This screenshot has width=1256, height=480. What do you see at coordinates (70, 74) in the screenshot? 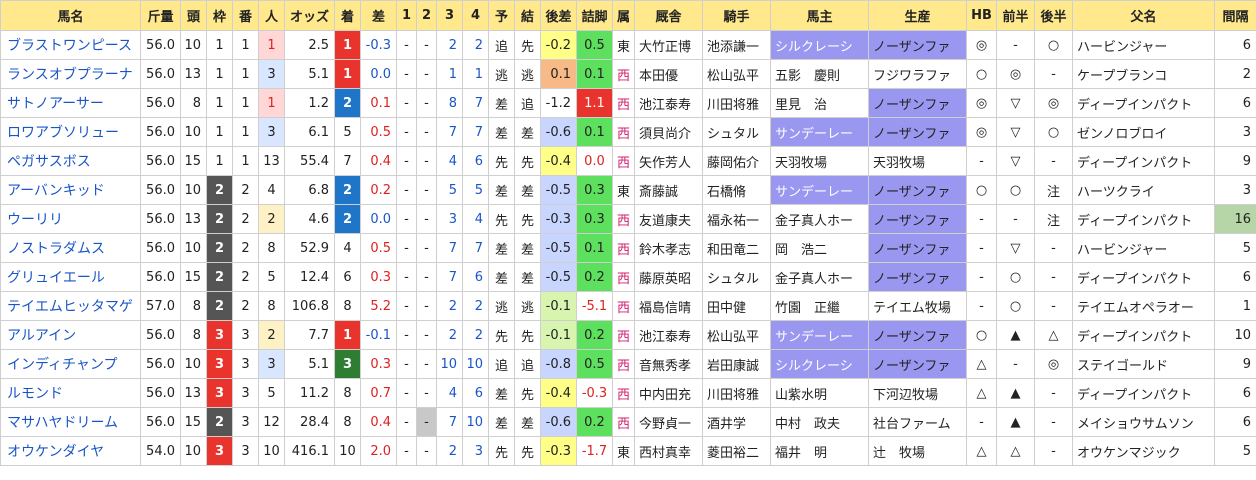
I see `cell-name: ランスオブプラーナ` at bounding box center [70, 74].